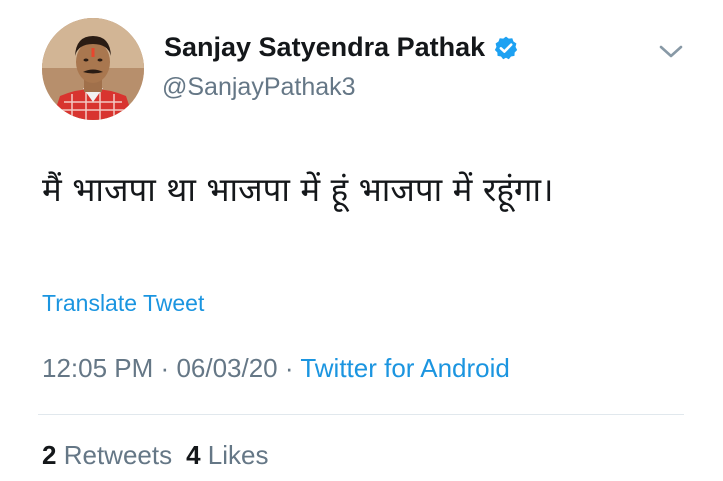 The width and height of the screenshot is (723, 481). I want to click on verified-badge-icon, so click(506, 48).